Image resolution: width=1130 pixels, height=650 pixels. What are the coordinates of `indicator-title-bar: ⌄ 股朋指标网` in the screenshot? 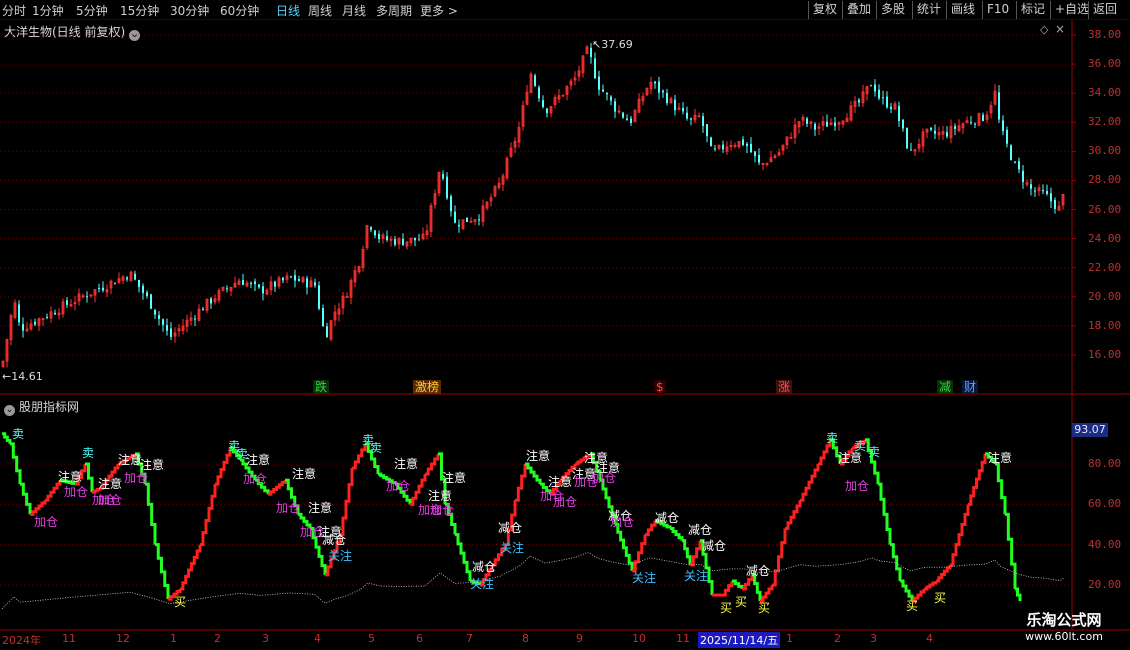 It's located at (41, 407).